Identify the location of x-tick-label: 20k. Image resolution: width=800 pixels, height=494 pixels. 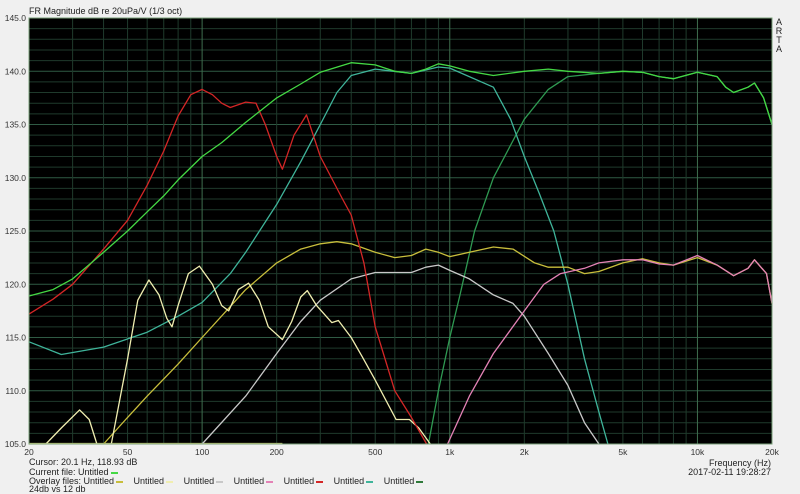
(772, 452).